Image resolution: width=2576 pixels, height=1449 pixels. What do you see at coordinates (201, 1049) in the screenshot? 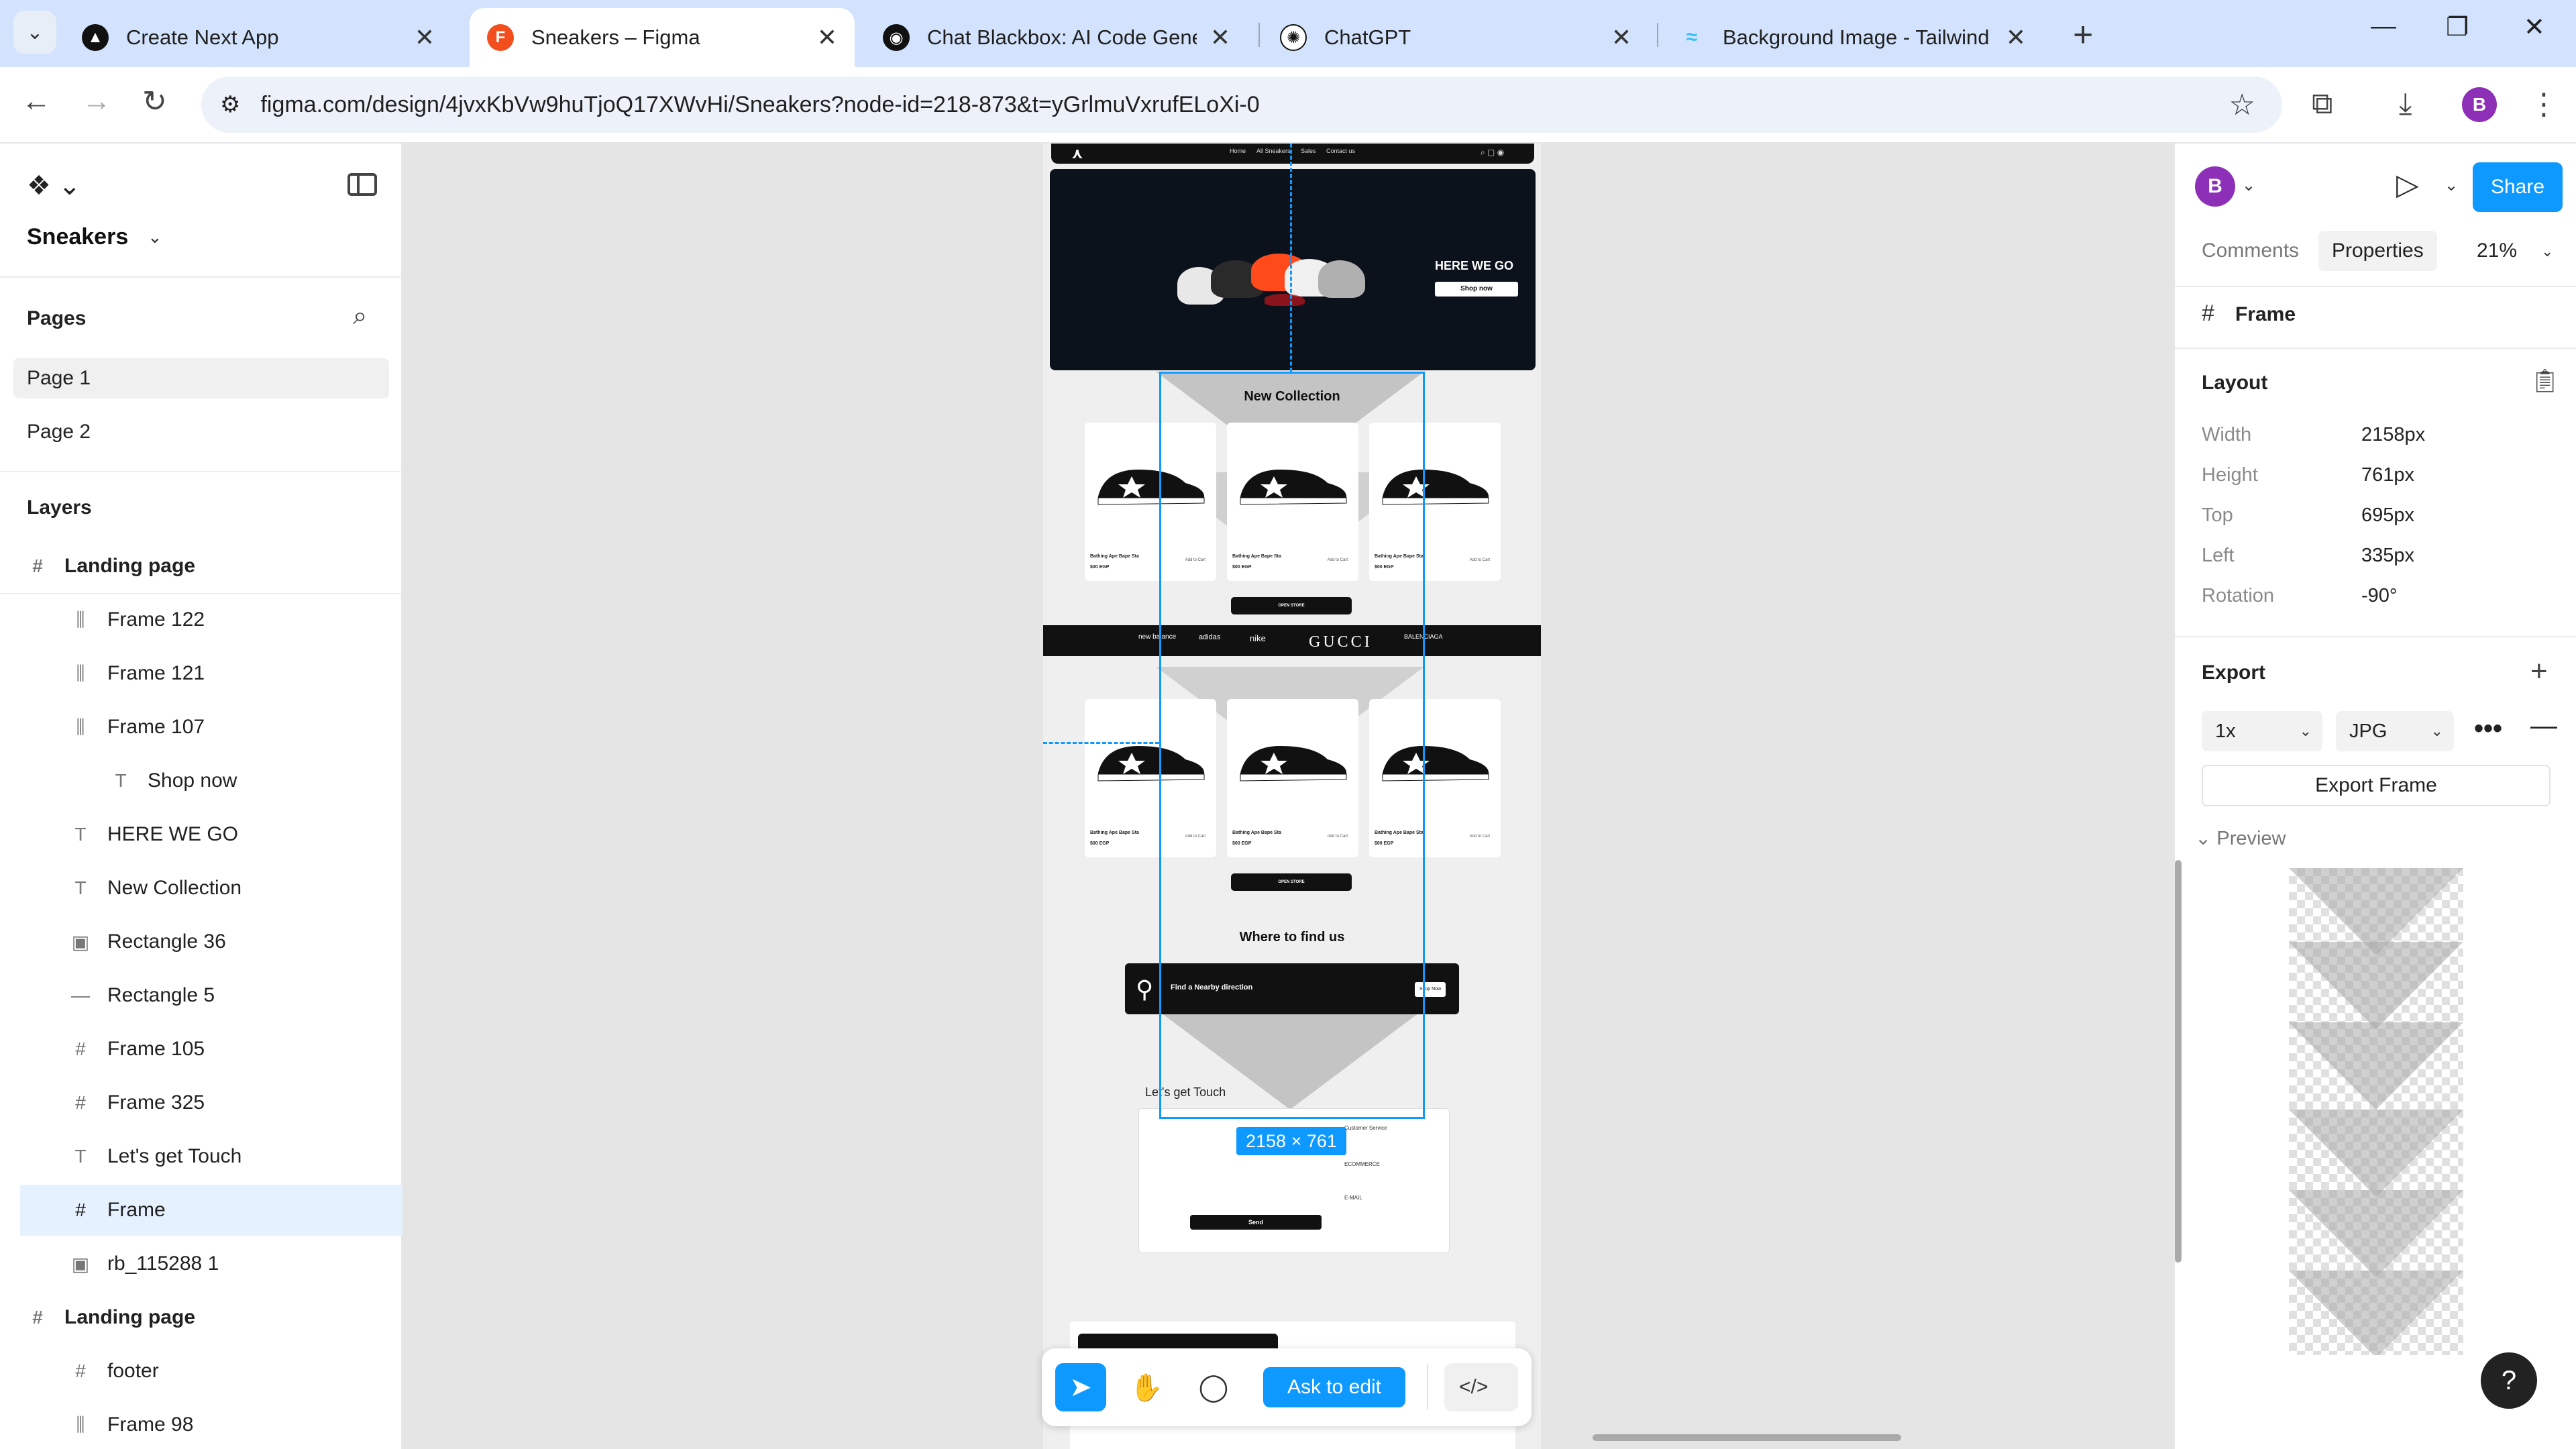
I see `layer-frame-105: # Frame 105` at bounding box center [201, 1049].